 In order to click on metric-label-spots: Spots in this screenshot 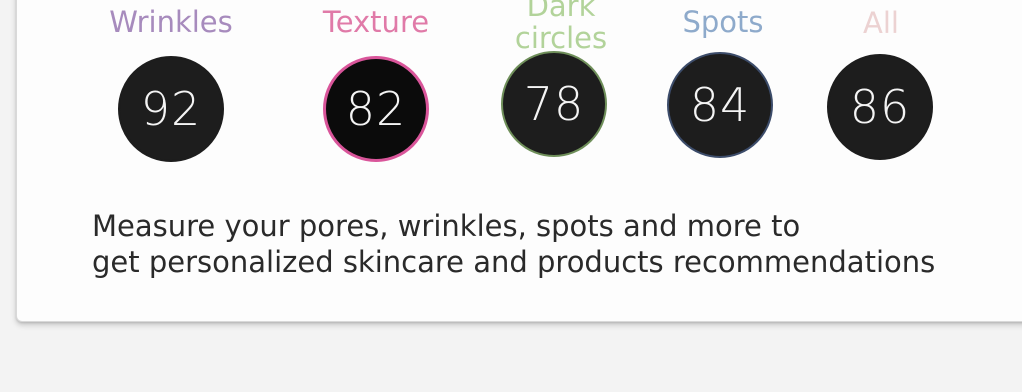, I will do `click(723, 22)`.